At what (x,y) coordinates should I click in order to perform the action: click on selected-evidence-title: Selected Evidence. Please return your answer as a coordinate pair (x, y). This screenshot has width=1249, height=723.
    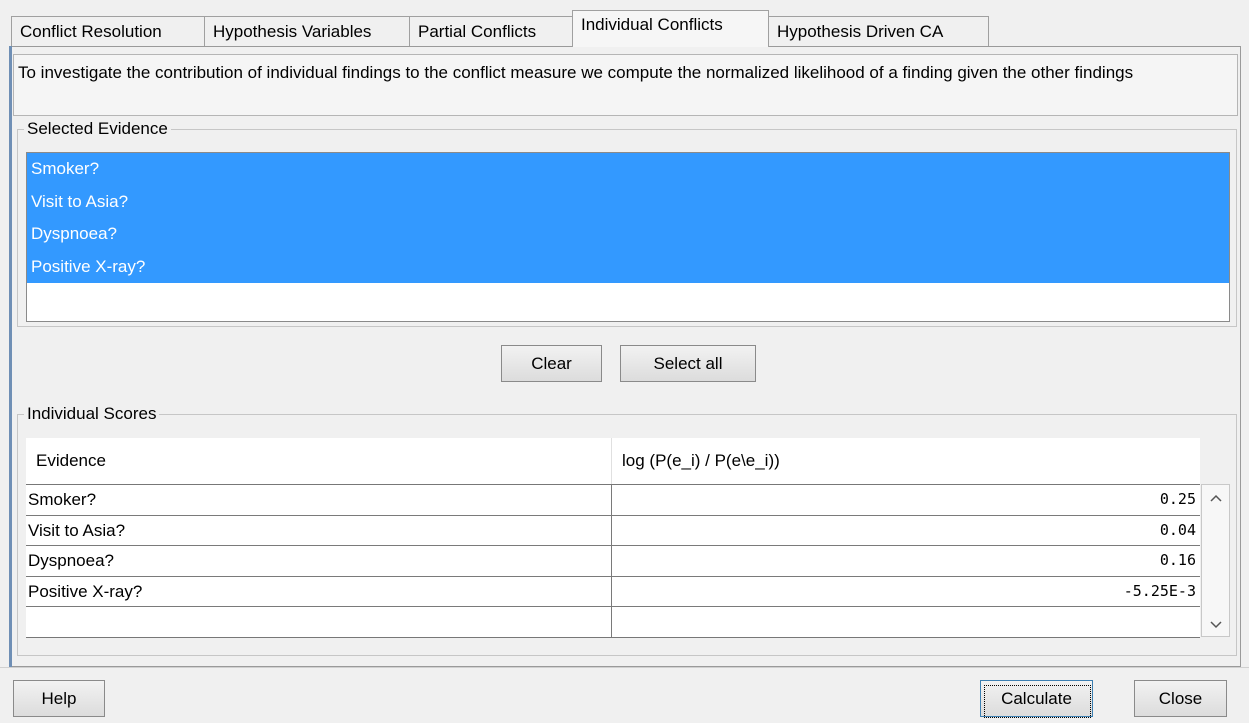
    Looking at the image, I should click on (97, 128).